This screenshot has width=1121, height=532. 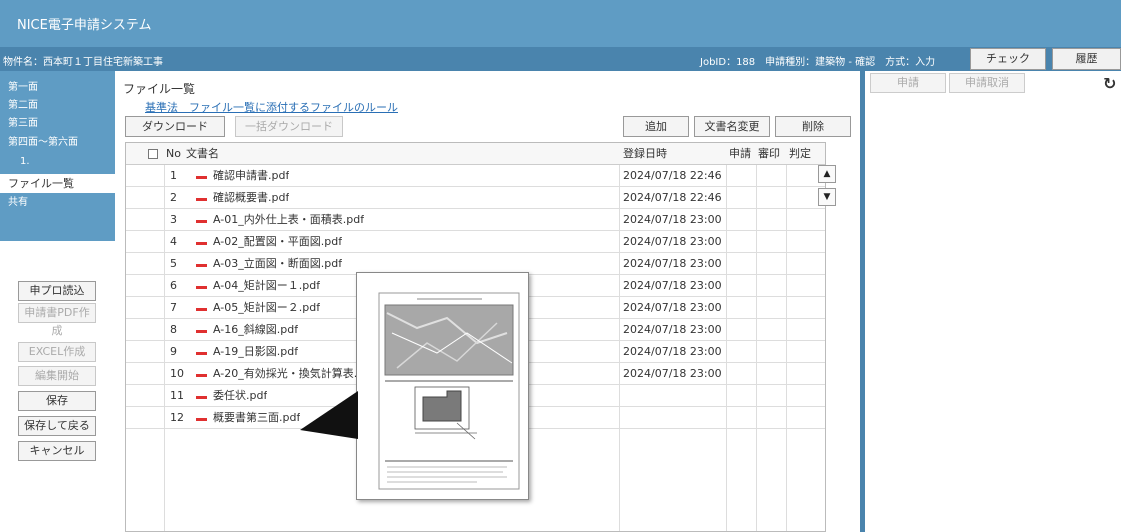 What do you see at coordinates (57, 426) in the screenshot?
I see `save-and-back-button: 保存して戻る` at bounding box center [57, 426].